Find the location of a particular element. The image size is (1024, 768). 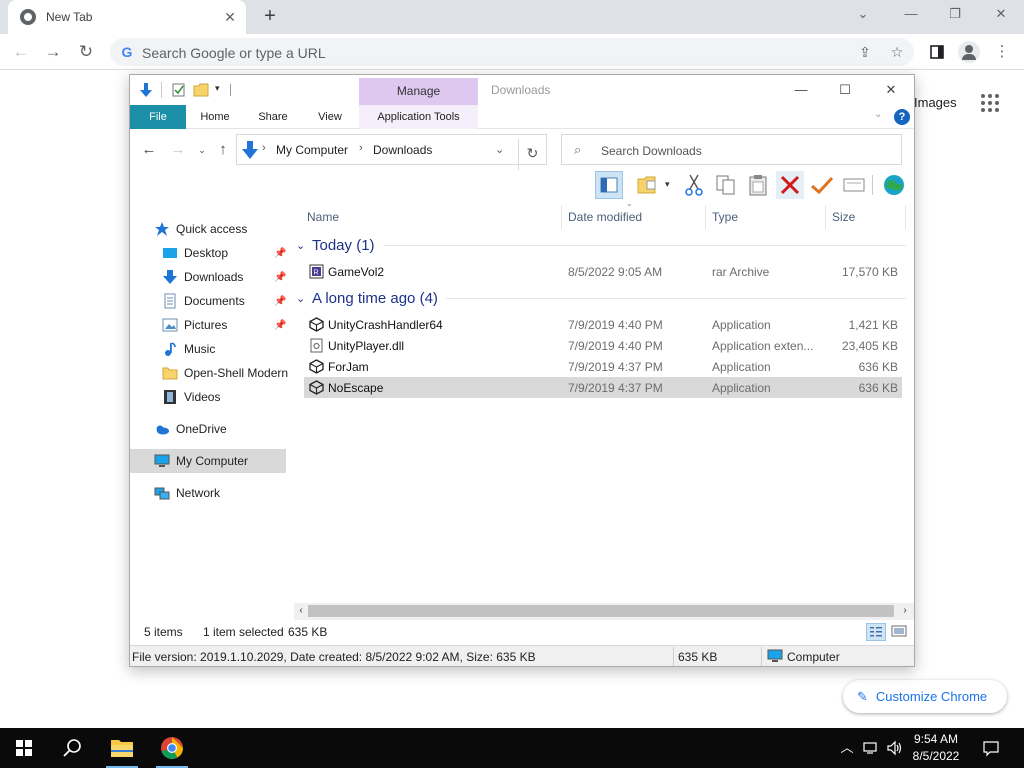

tab-share: Share is located at coordinates (273, 117).